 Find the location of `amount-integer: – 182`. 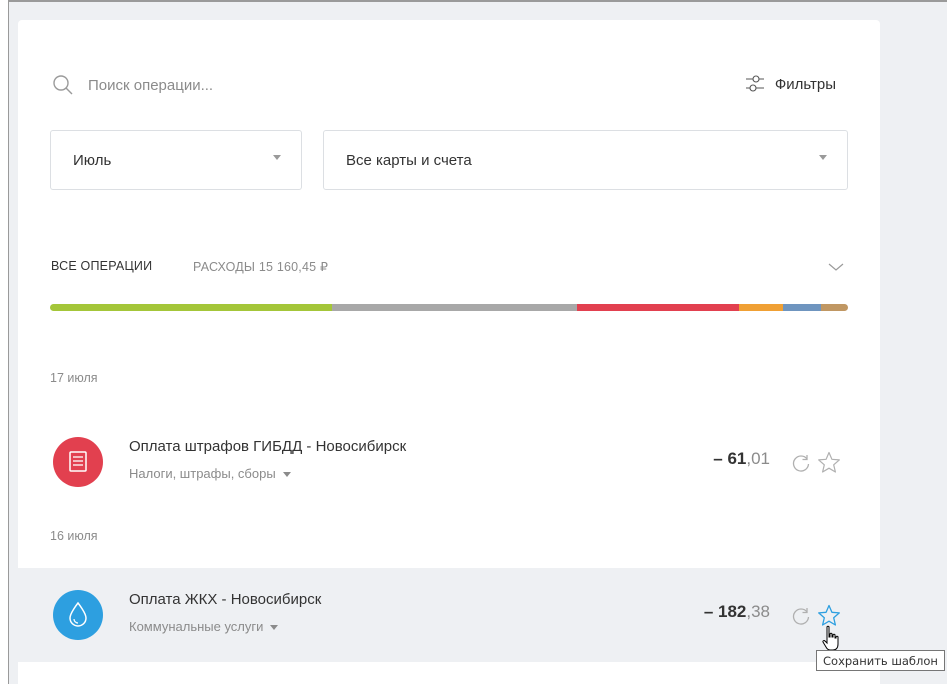

amount-integer: – 182 is located at coordinates (725, 611).